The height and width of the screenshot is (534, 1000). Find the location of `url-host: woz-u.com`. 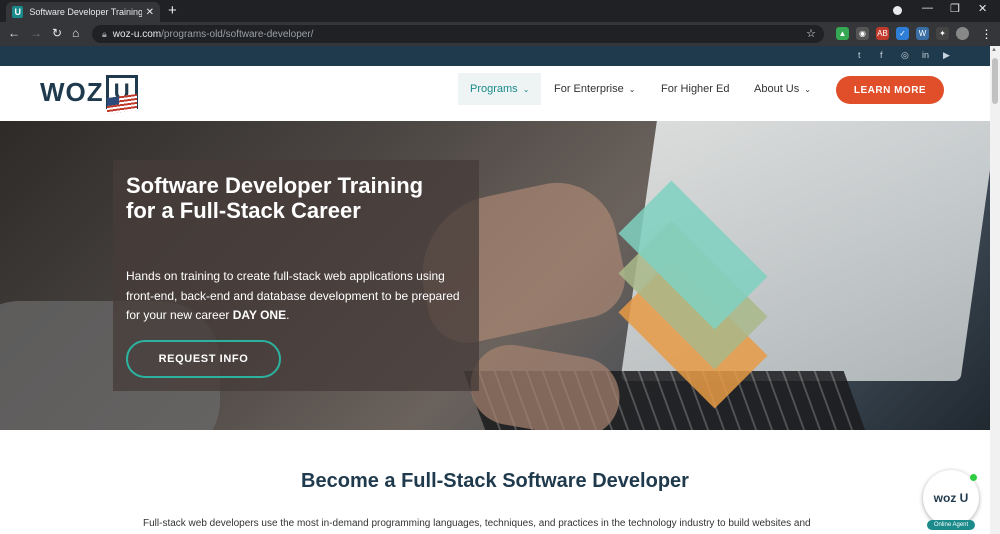

url-host: woz-u.com is located at coordinates (137, 34).